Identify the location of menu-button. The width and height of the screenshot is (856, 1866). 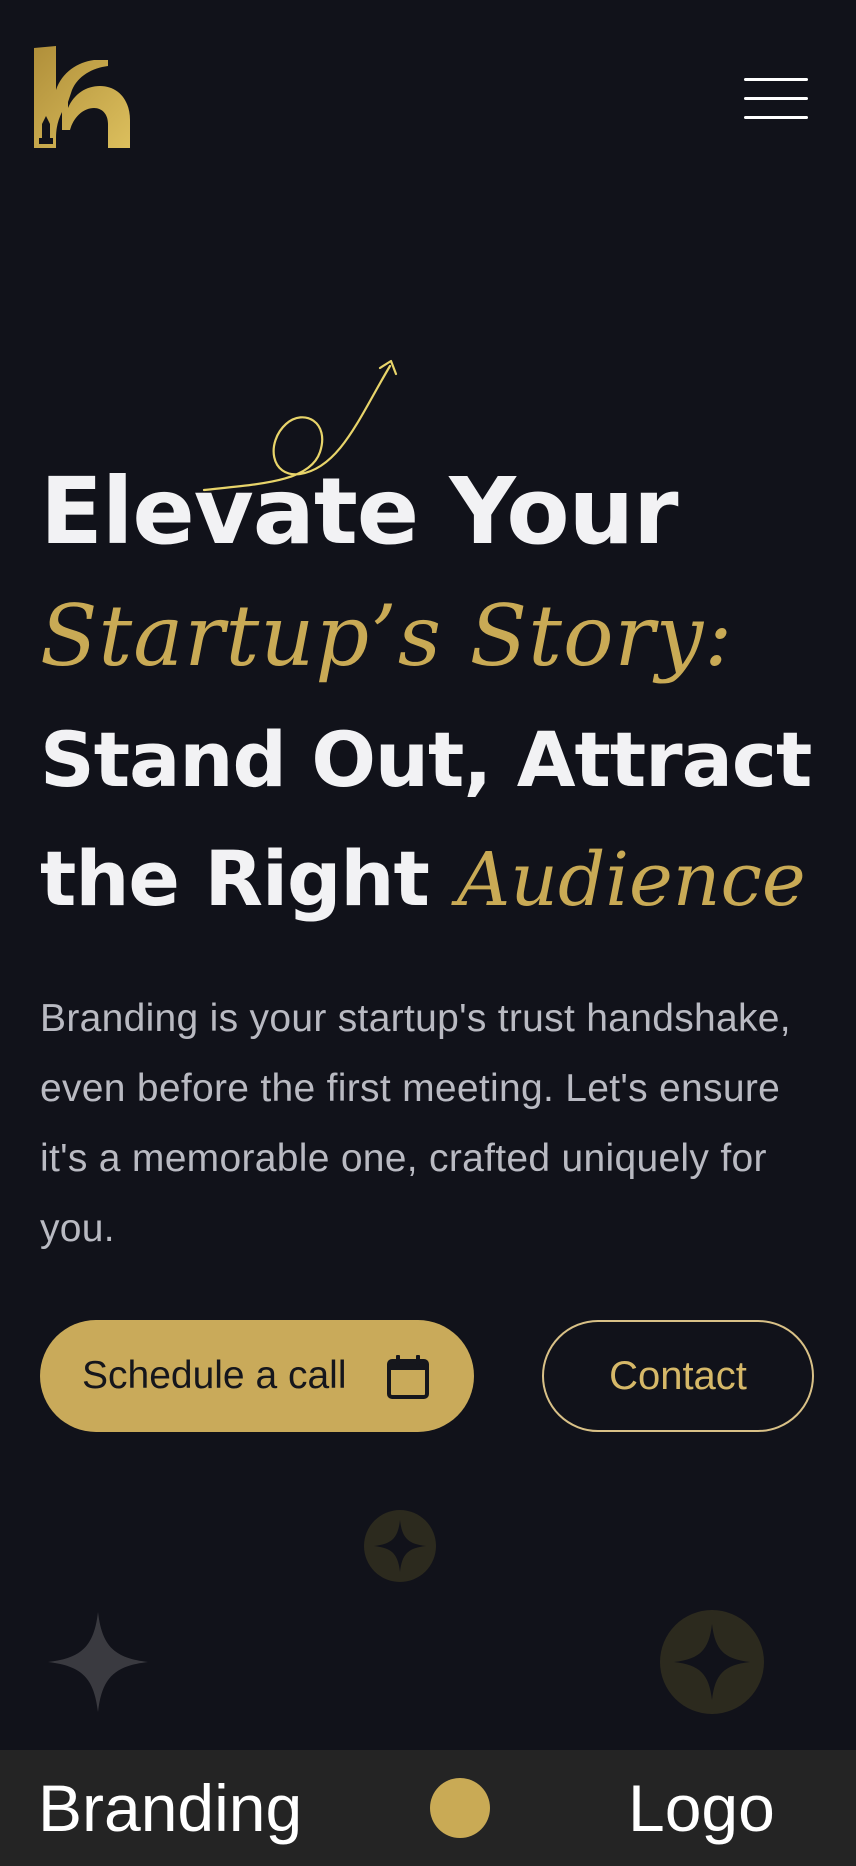
(775, 99).